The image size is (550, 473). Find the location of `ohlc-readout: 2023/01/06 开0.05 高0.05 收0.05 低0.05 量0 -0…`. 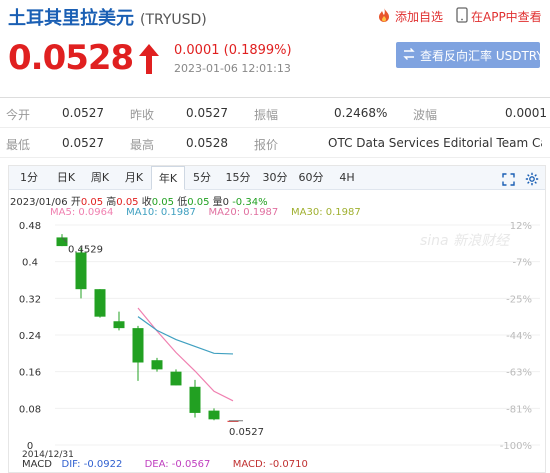

ohlc-readout: 2023/01/06 开0.05 高0.05 收0.05 低0.05 量0 -0… is located at coordinates (139, 200).